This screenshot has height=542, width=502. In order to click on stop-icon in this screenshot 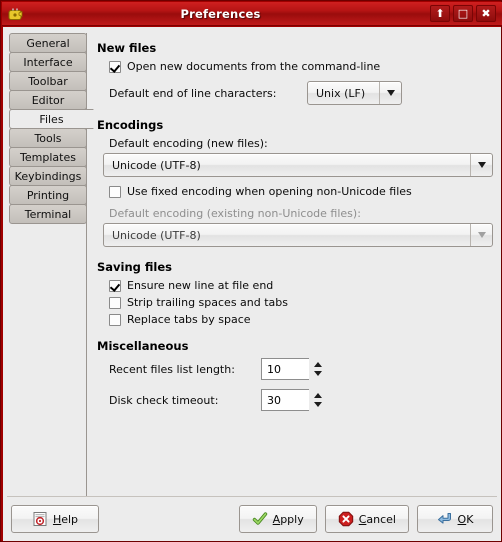, I will do `click(346, 519)`.